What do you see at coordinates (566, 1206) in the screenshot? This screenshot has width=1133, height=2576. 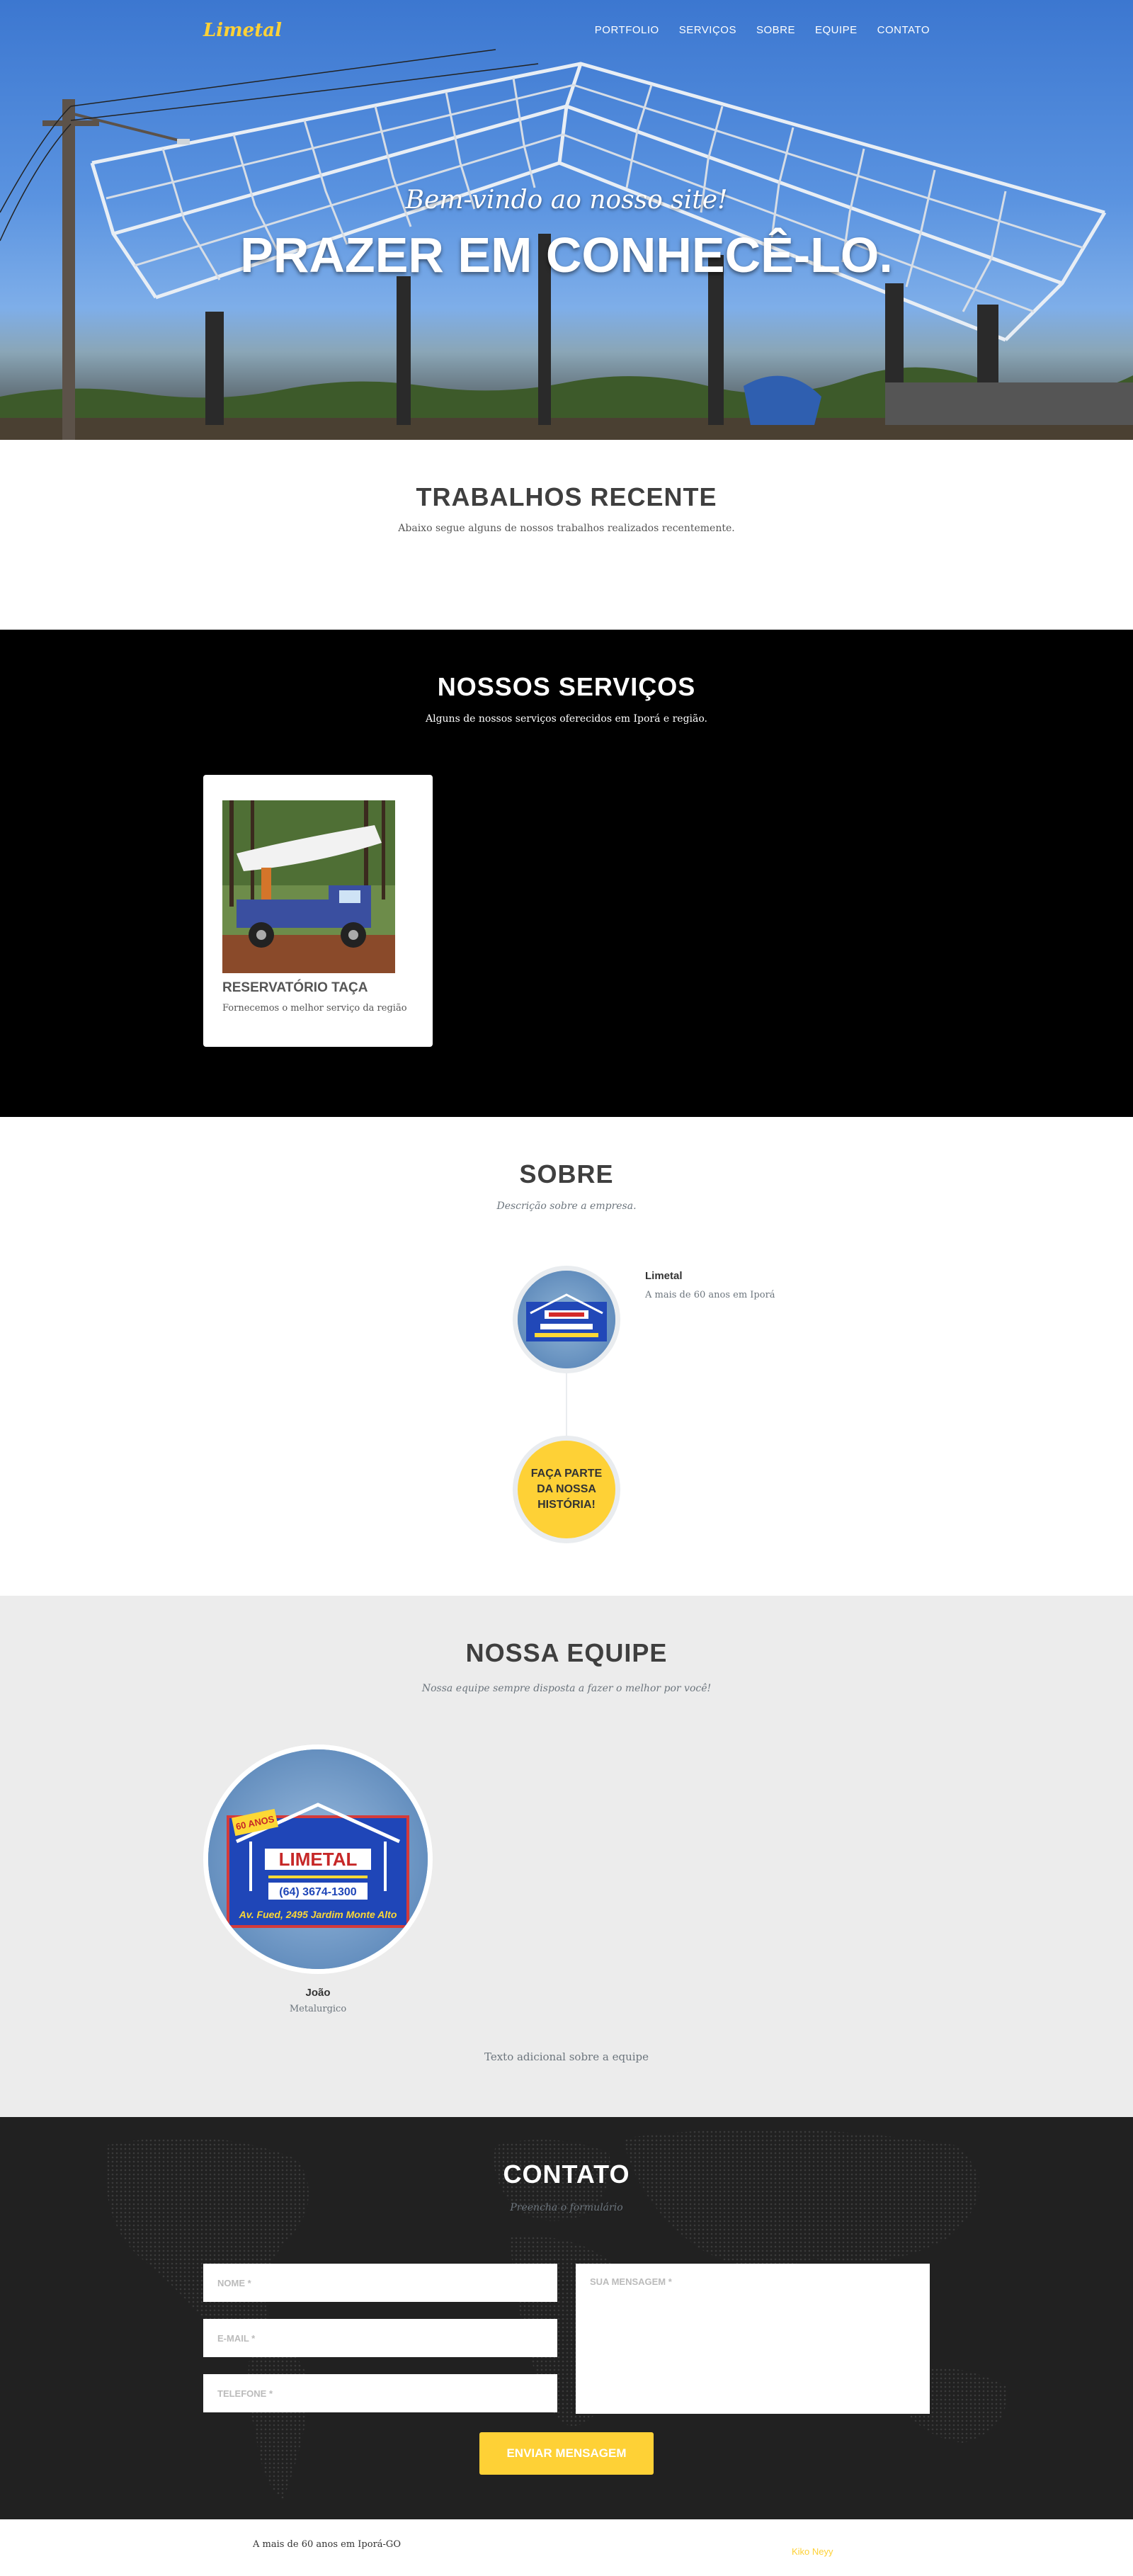 I see `about-subtitle: Descrição sobre a empresa.` at bounding box center [566, 1206].